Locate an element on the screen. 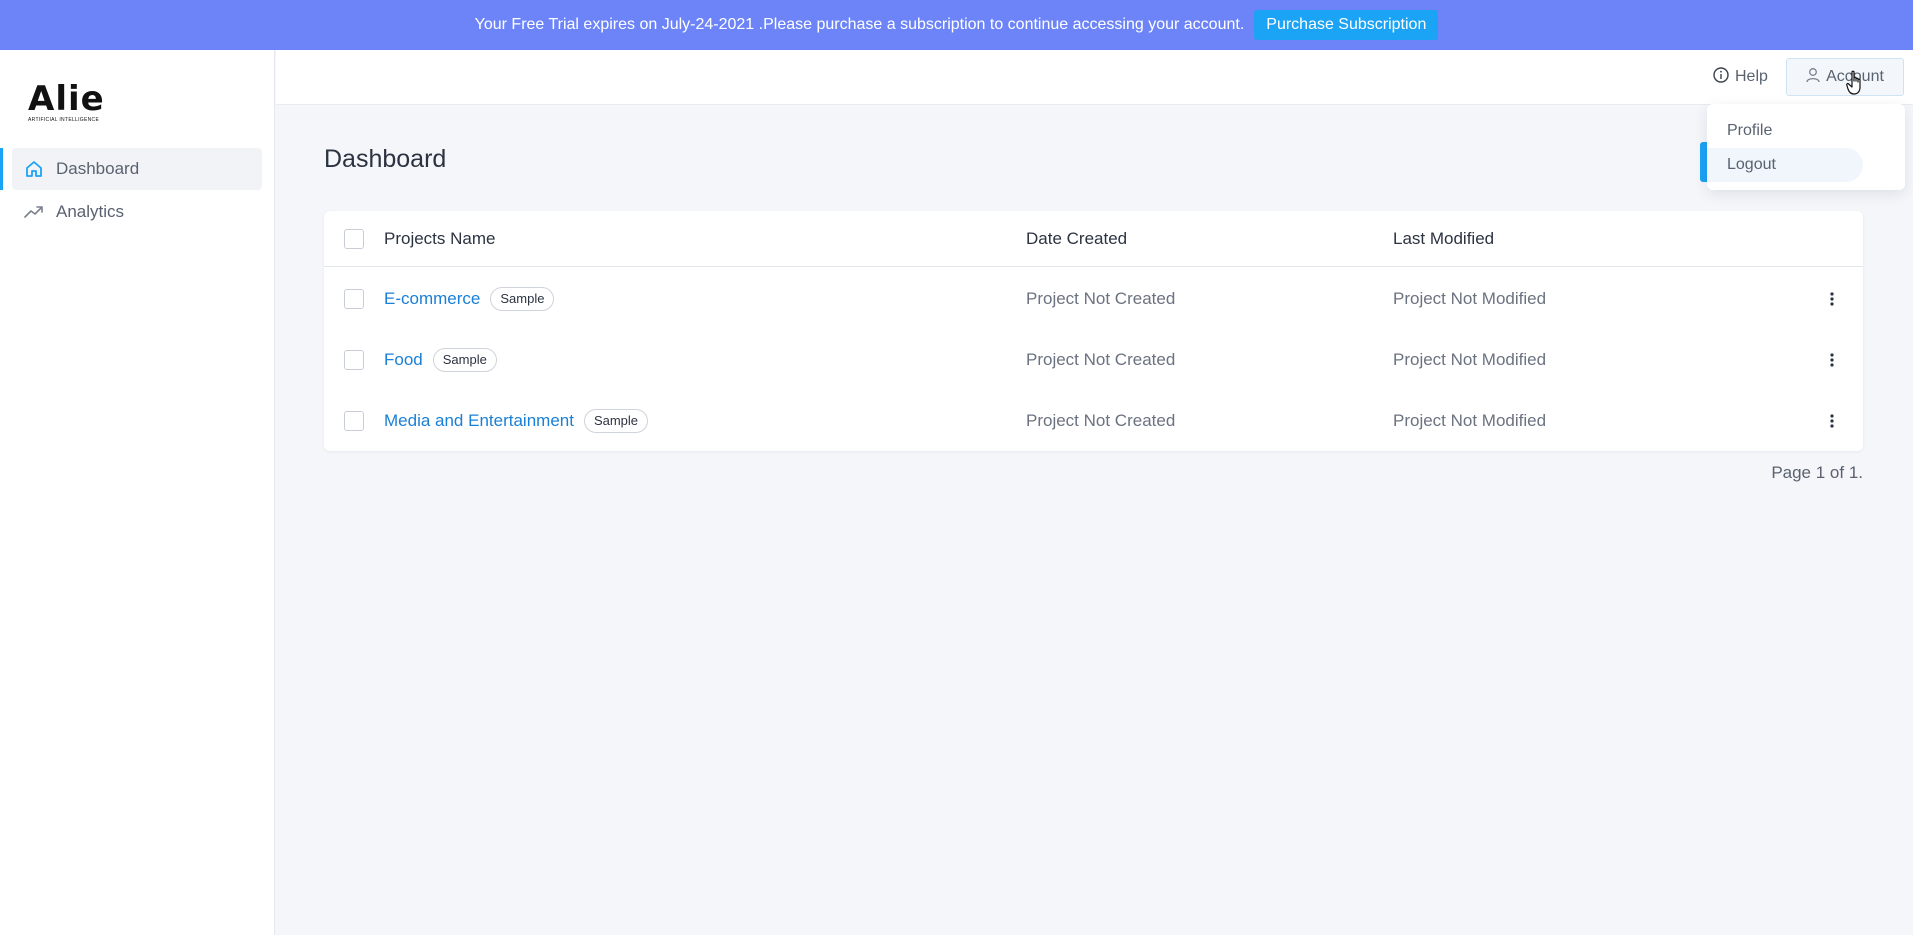 This screenshot has width=1913, height=935. pagination-text: Page 1 of 1. is located at coordinates (1817, 472).